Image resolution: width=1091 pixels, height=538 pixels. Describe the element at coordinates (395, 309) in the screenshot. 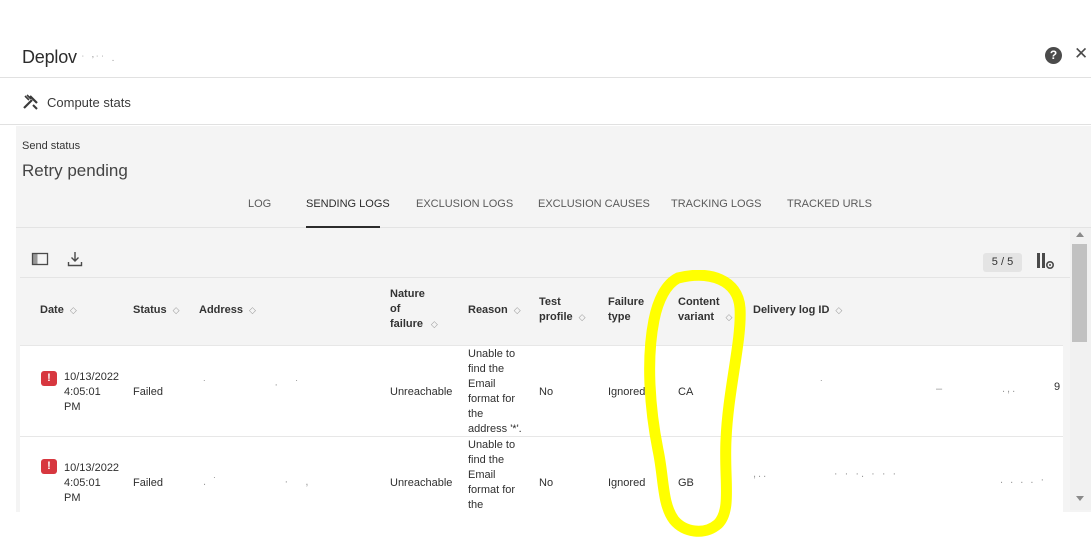

I see `col-nature-l2: of` at that location.